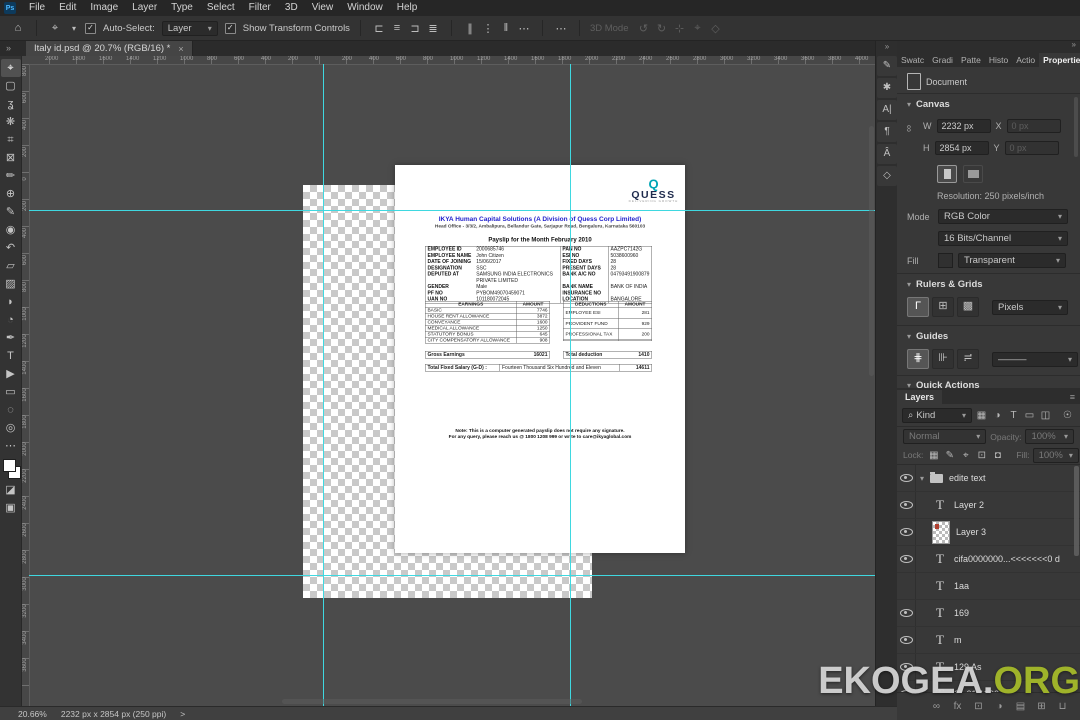  Describe the element at coordinates (958, 640) in the screenshot. I see `layer-name: m` at that location.